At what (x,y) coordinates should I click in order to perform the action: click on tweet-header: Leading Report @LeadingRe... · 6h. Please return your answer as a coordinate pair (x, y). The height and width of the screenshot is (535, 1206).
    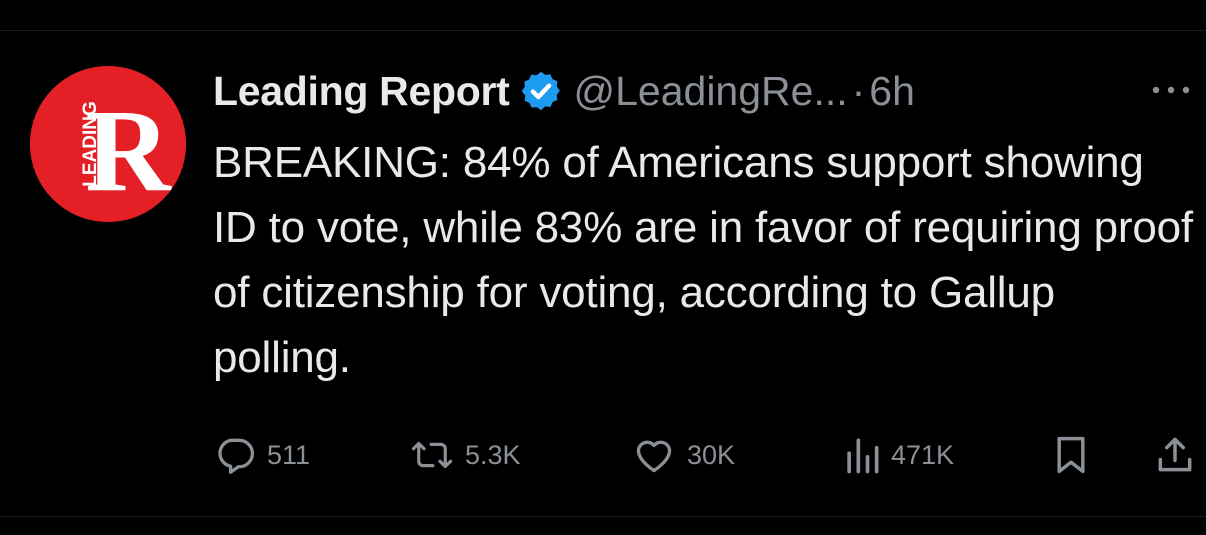
    Looking at the image, I should click on (564, 91).